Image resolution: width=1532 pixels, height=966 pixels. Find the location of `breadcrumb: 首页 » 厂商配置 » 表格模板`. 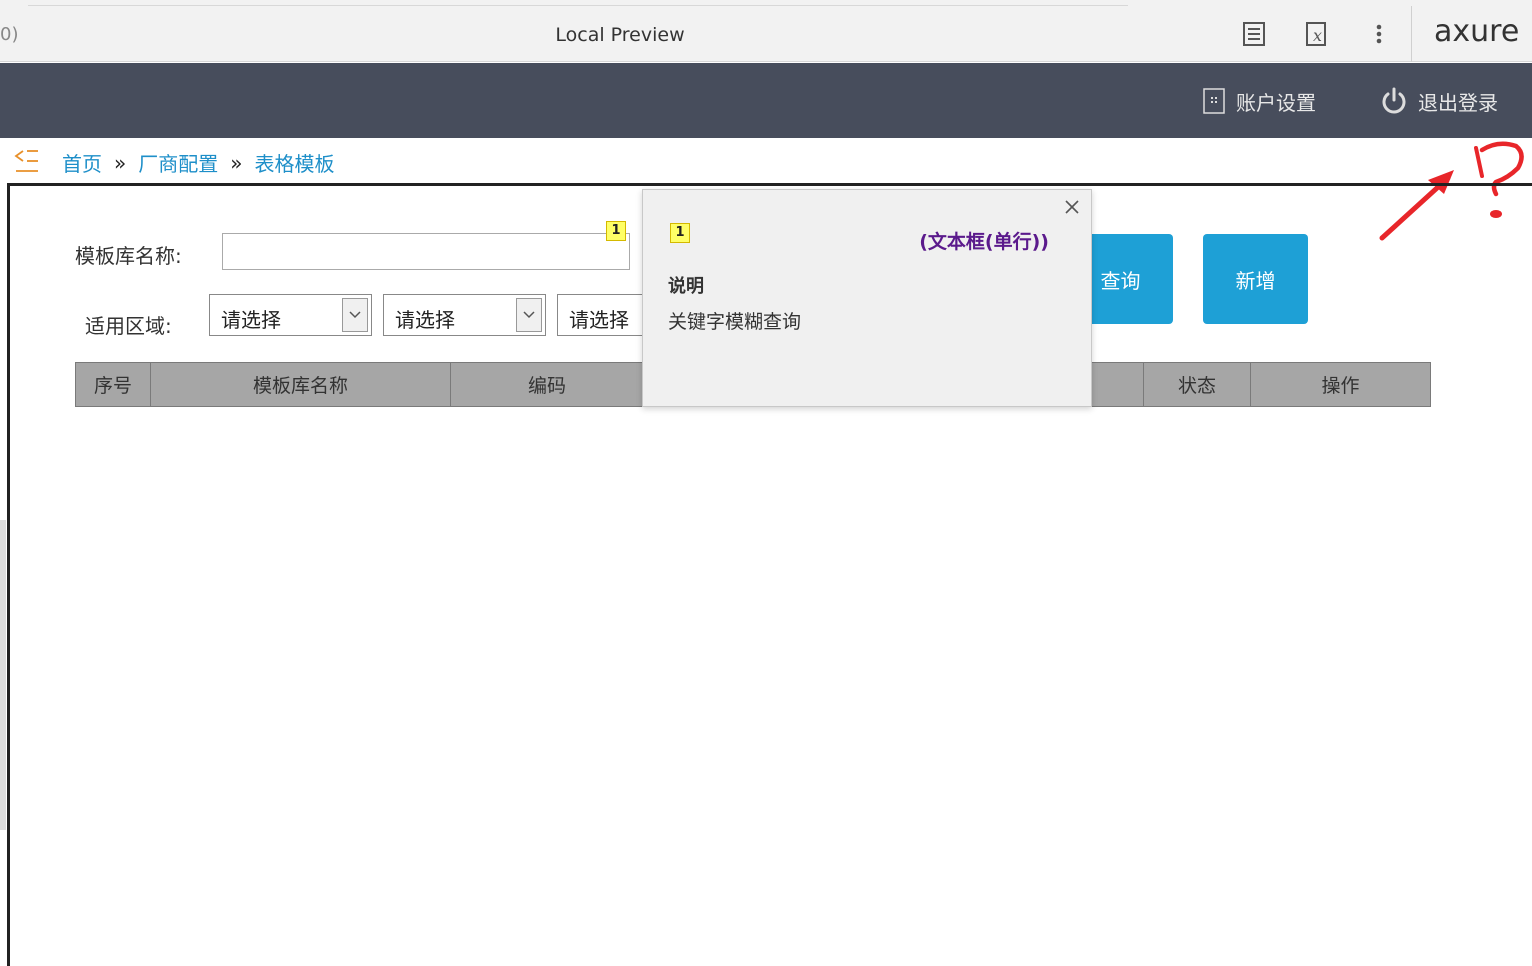

breadcrumb: 首页 » 厂商配置 » 表格模板 is located at coordinates (766, 161).